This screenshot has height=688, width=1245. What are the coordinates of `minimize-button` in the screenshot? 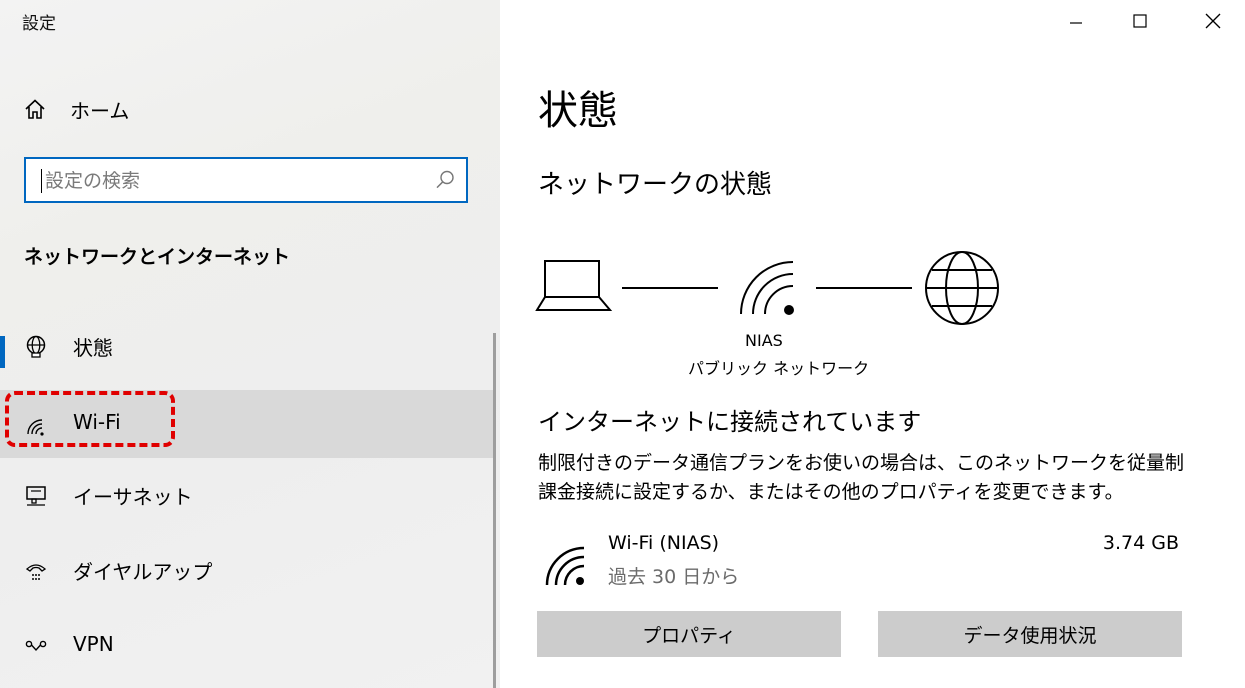 It's located at (1076, 21).